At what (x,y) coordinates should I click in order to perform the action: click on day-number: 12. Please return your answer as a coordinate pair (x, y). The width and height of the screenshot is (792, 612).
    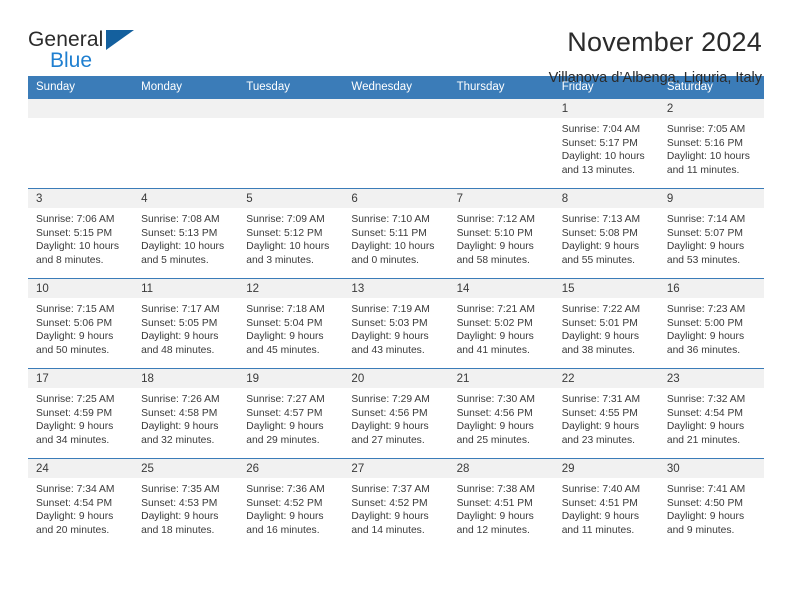
    Looking at the image, I should click on (291, 288).